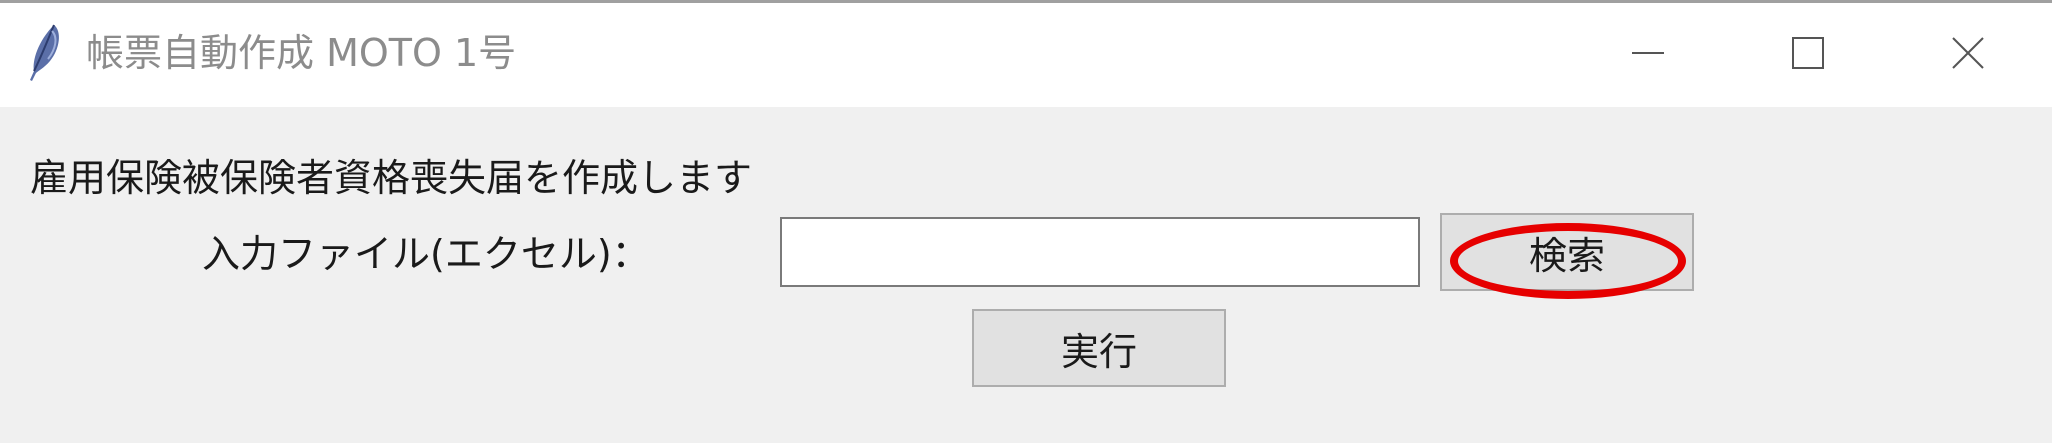 This screenshot has height=443, width=2052. I want to click on close-icon, so click(1968, 55).